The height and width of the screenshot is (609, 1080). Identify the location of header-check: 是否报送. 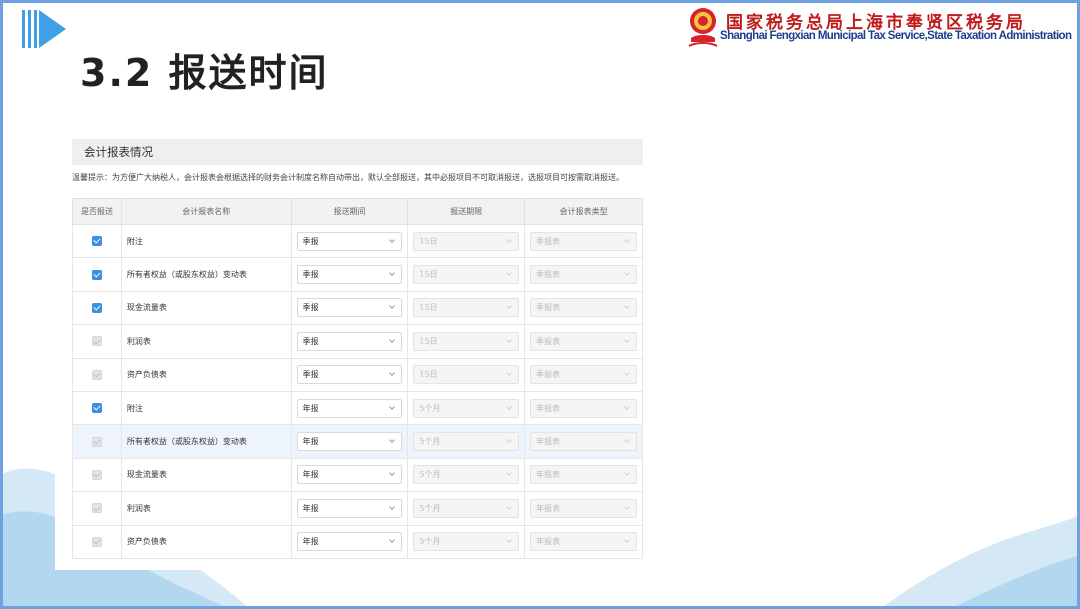
(97, 211).